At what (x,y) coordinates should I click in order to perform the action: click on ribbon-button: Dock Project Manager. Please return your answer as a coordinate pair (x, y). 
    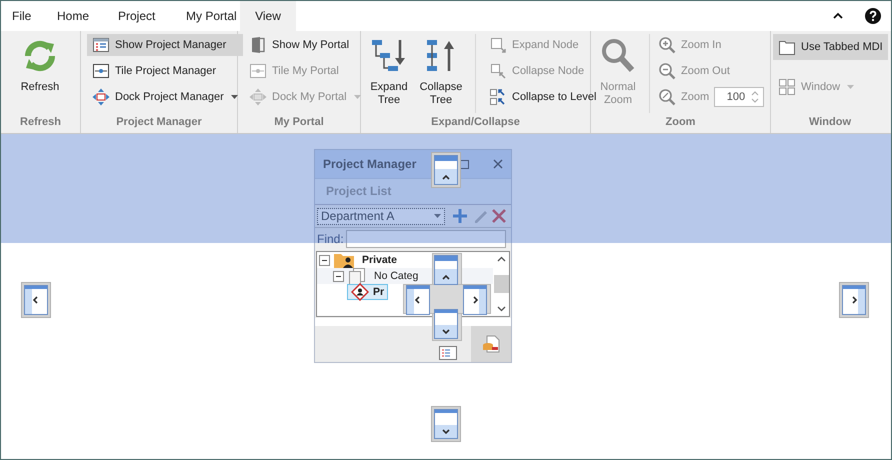
    Looking at the image, I should click on (165, 97).